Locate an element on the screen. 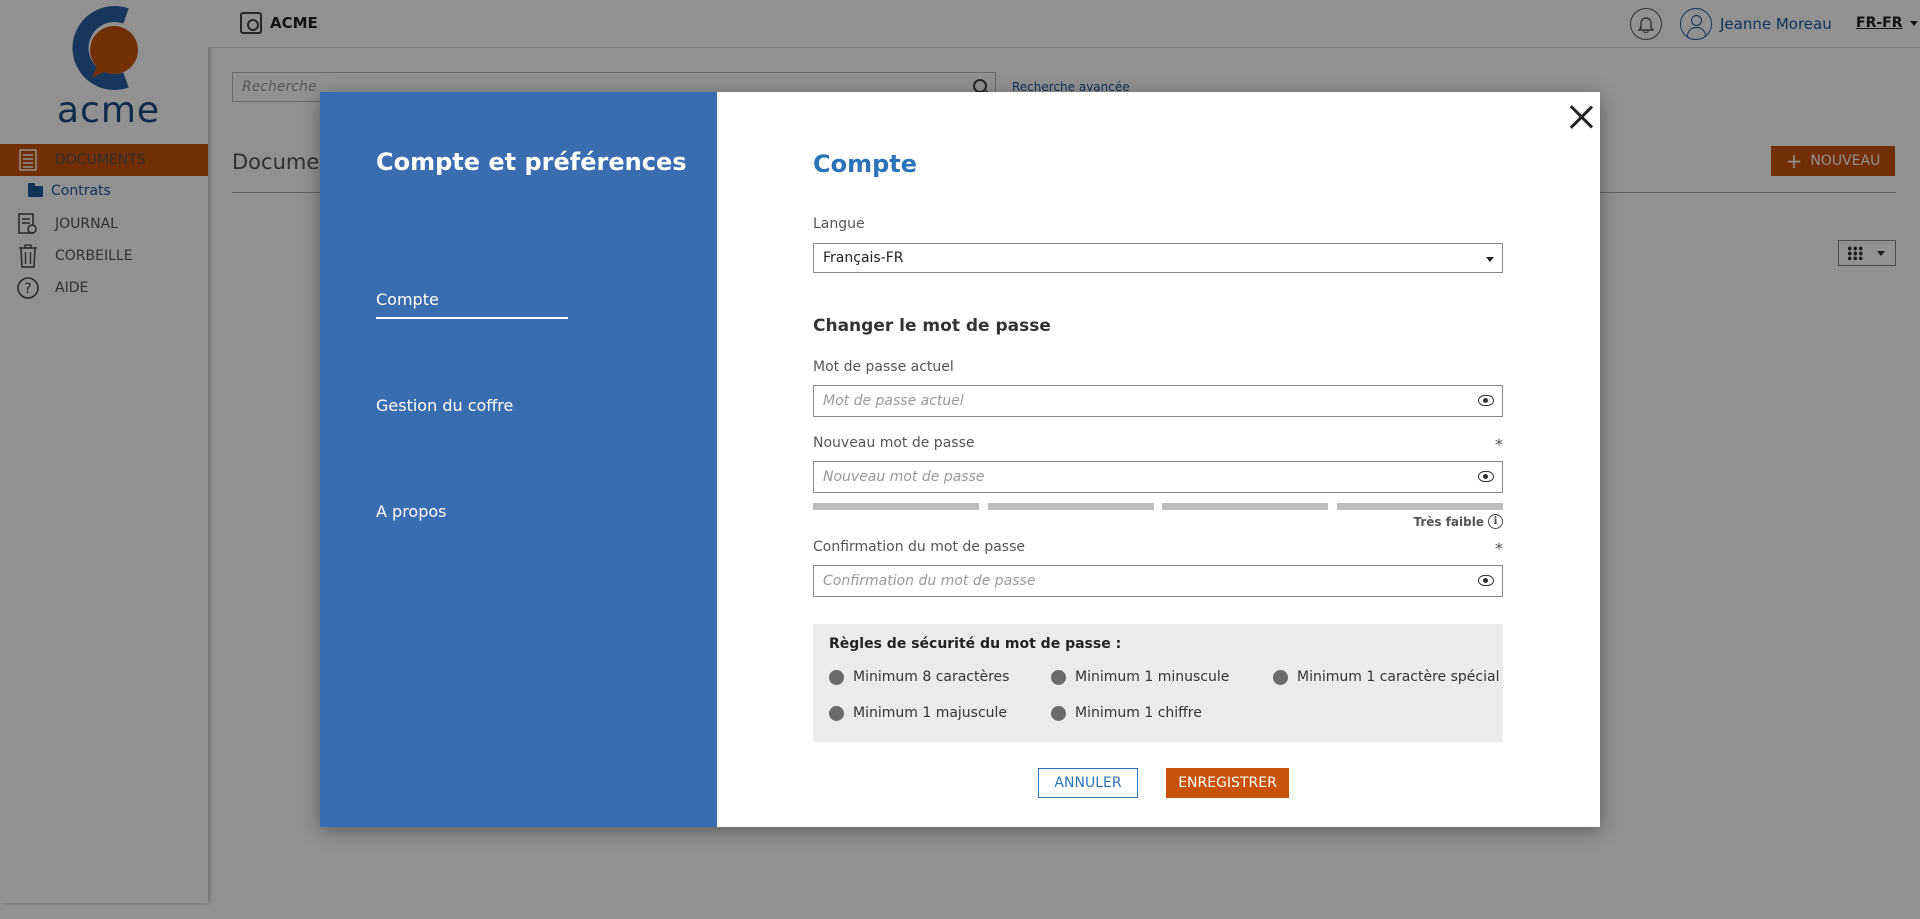 This screenshot has width=1920, height=919. current-password-placeholder: Mot de passe actuel is located at coordinates (893, 401).